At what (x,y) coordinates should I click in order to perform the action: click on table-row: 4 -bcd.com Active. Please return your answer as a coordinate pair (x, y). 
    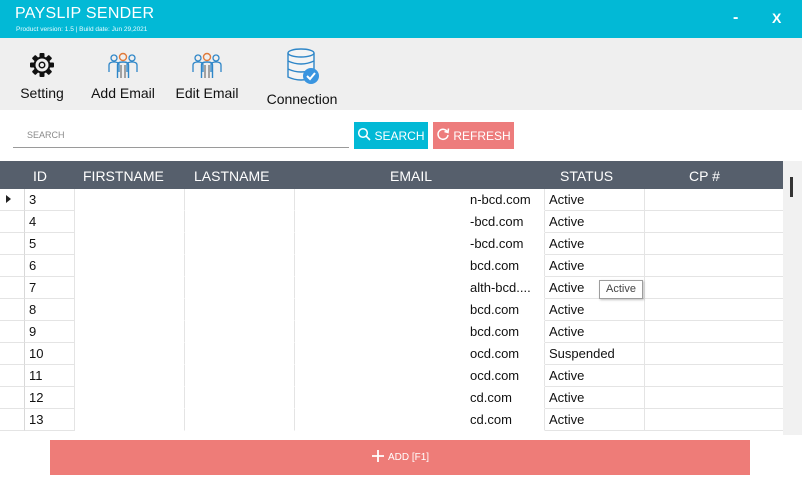
    Looking at the image, I should click on (391, 222).